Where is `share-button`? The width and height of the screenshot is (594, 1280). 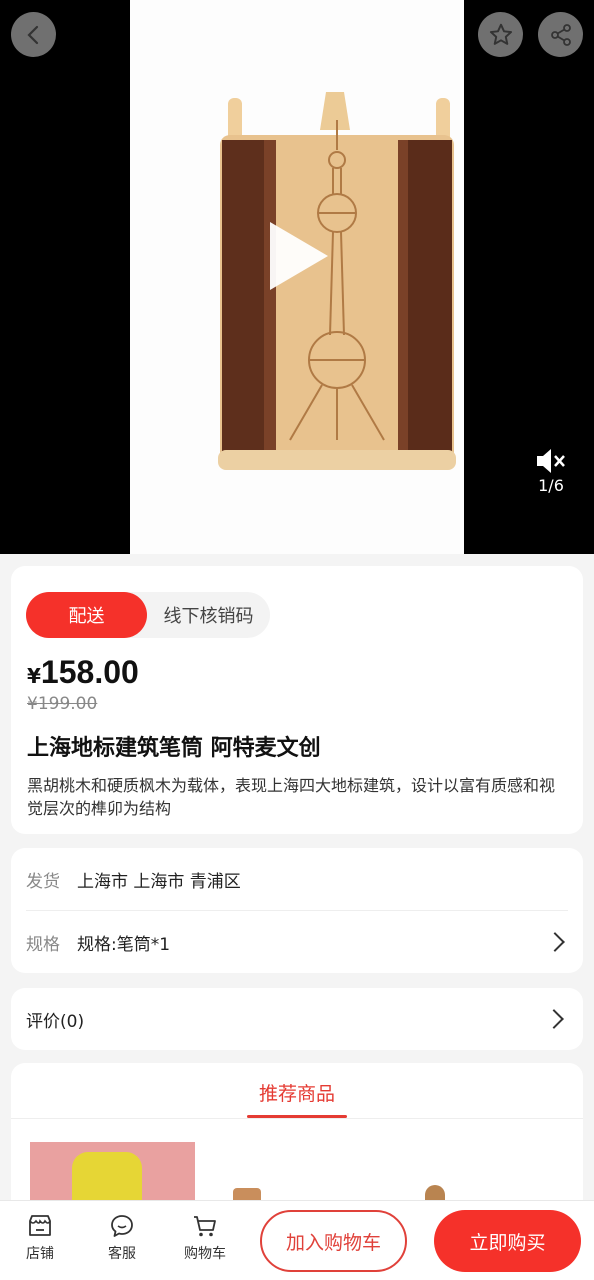
share-button is located at coordinates (560, 34).